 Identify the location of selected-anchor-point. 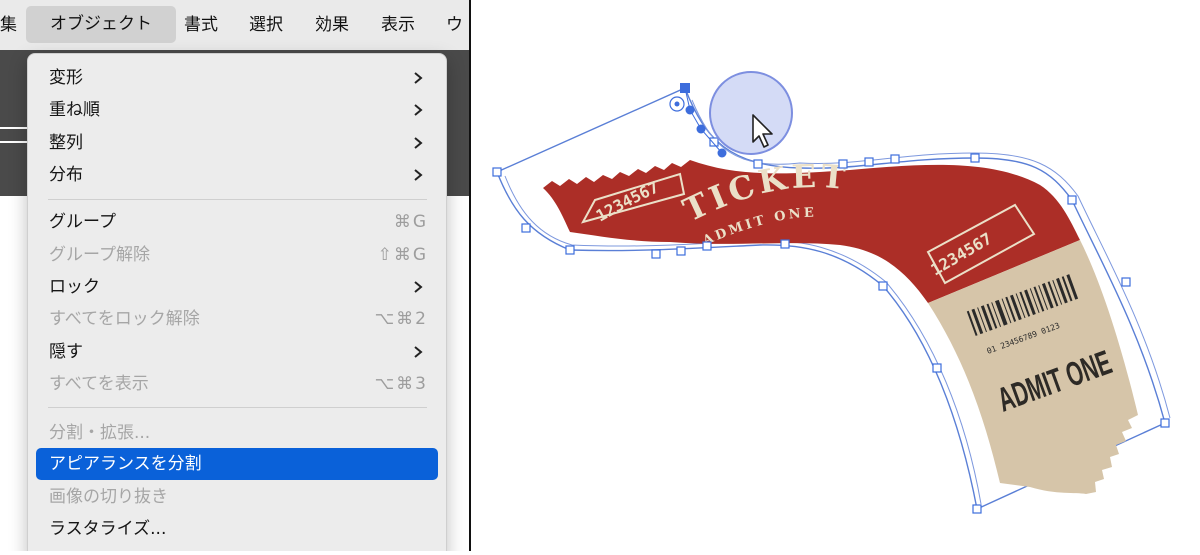
(685, 88).